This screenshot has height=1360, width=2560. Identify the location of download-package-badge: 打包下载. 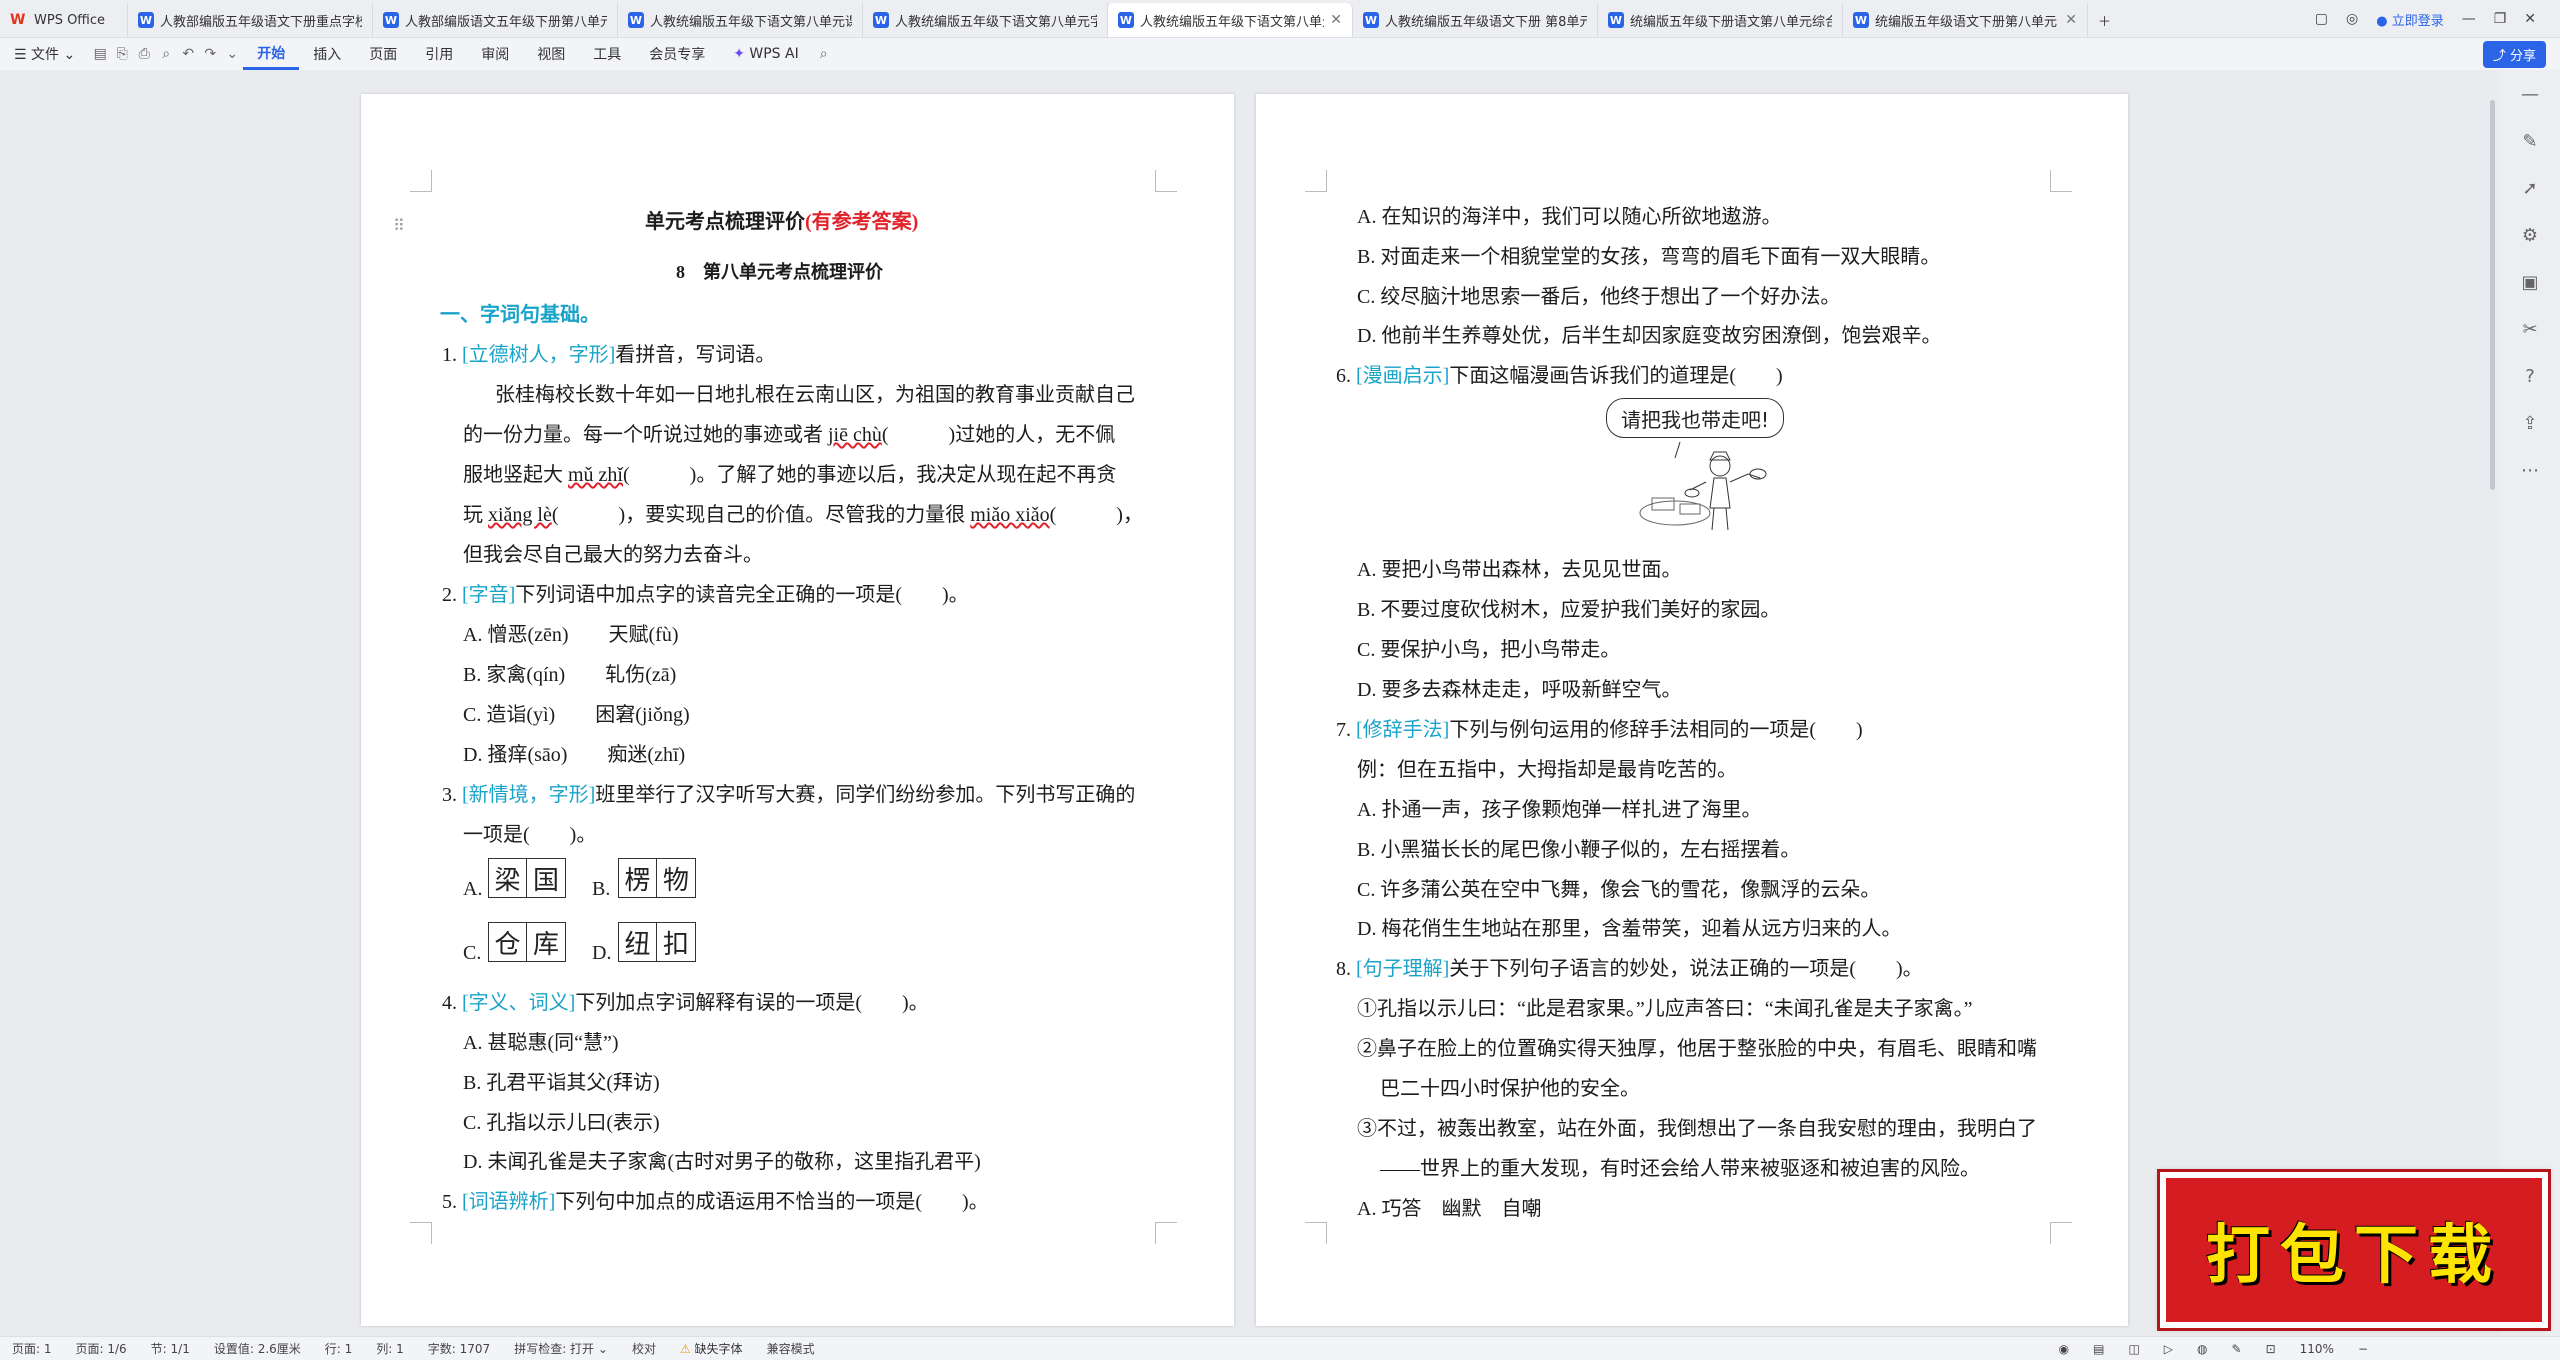
(2354, 1250).